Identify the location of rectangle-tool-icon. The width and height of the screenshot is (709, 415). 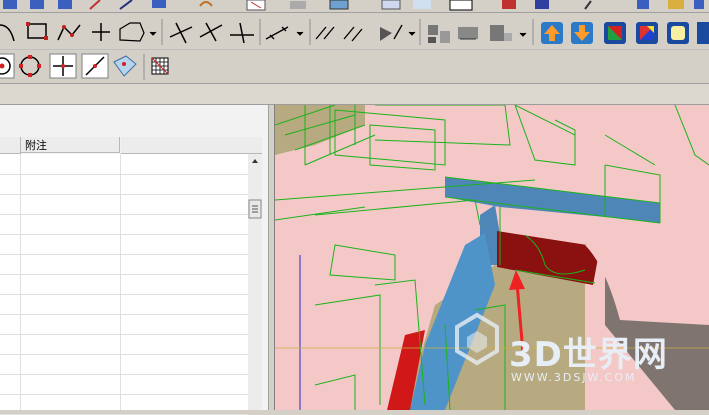
(37, 31).